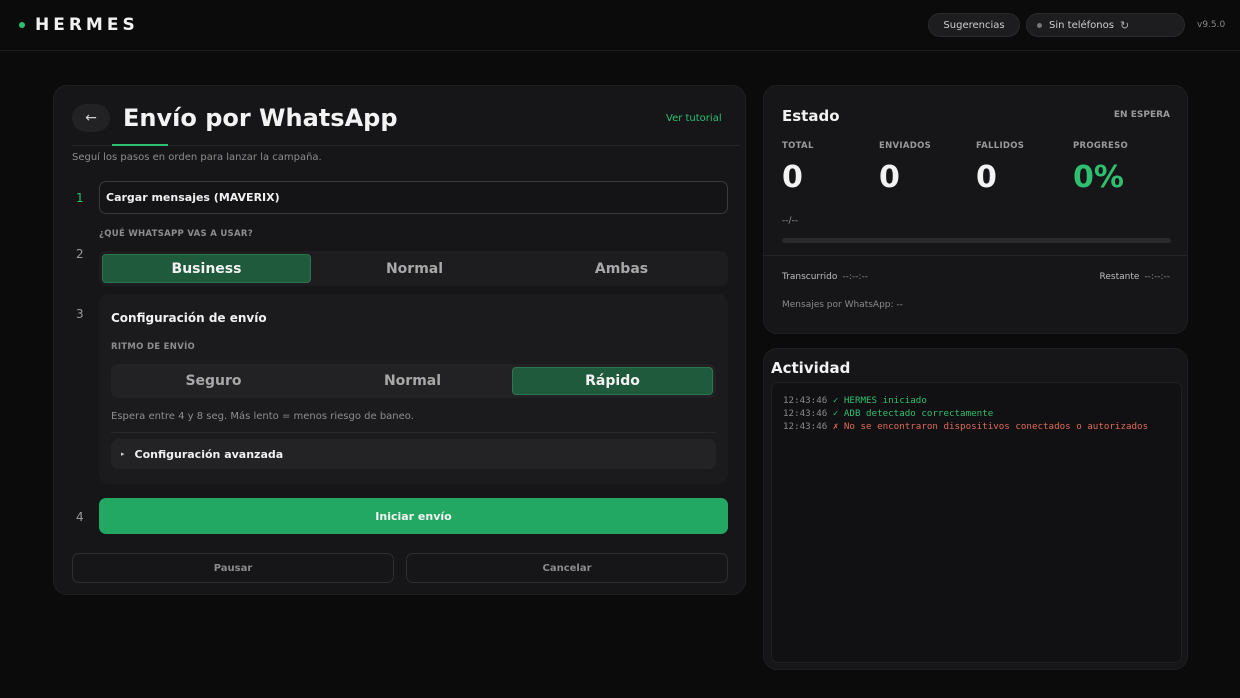 The width and height of the screenshot is (1240, 698). What do you see at coordinates (905, 168) in the screenshot?
I see `stat-sent: ENVIADOS 0` at bounding box center [905, 168].